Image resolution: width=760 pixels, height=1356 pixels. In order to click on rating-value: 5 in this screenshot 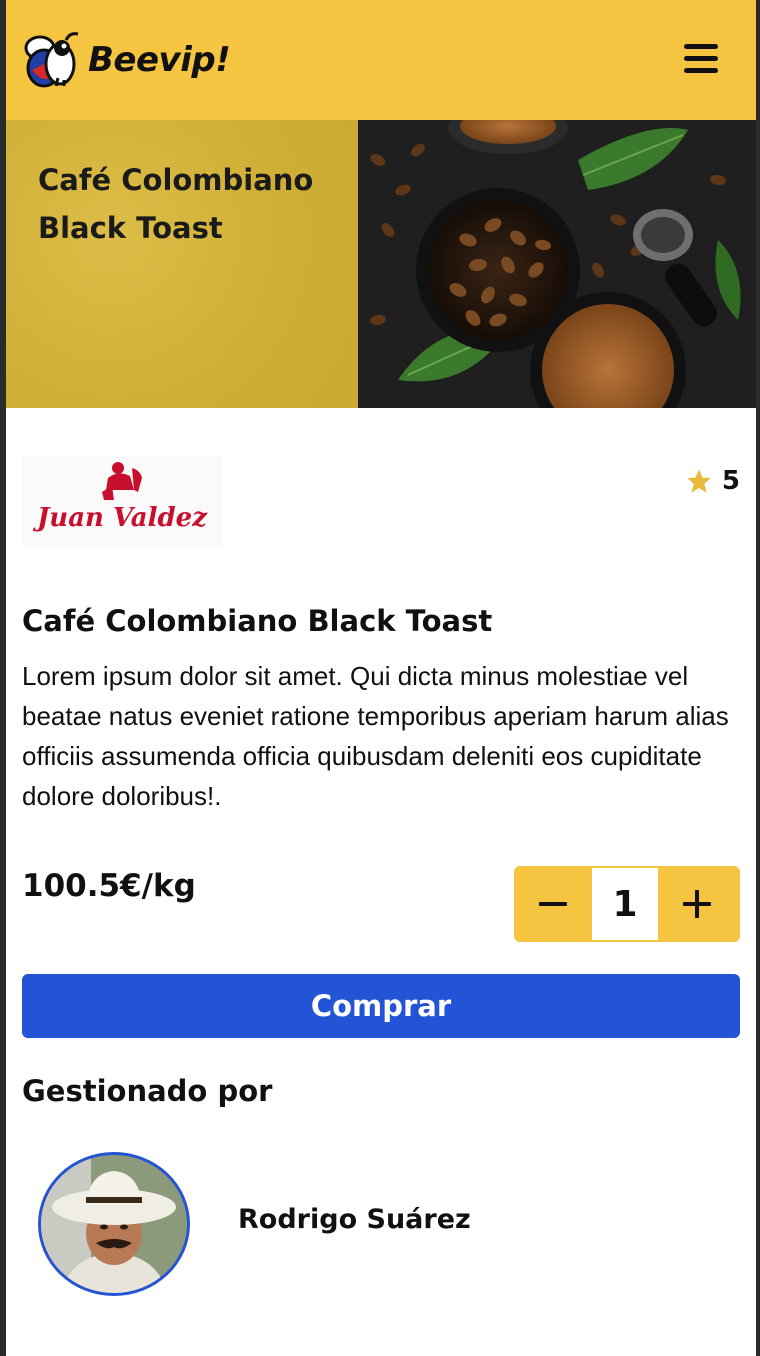, I will do `click(730, 481)`.